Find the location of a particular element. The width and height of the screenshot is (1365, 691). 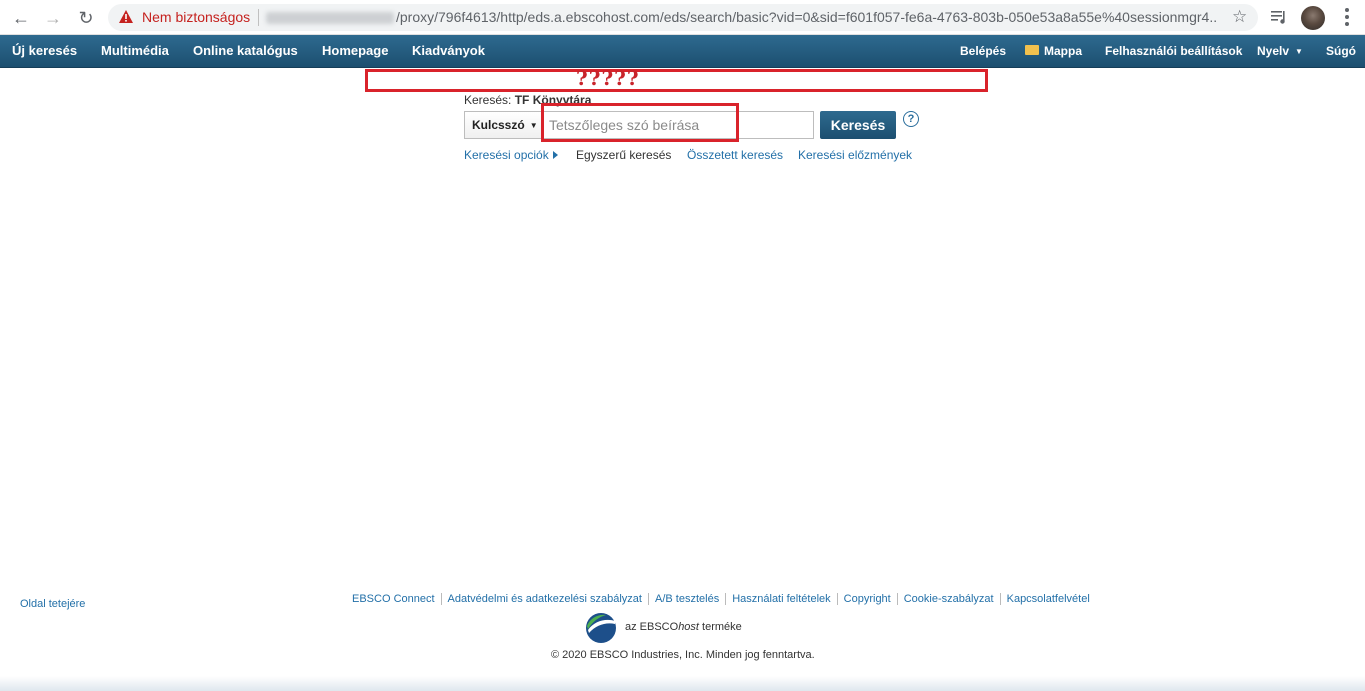

search-input is located at coordinates (678, 125).